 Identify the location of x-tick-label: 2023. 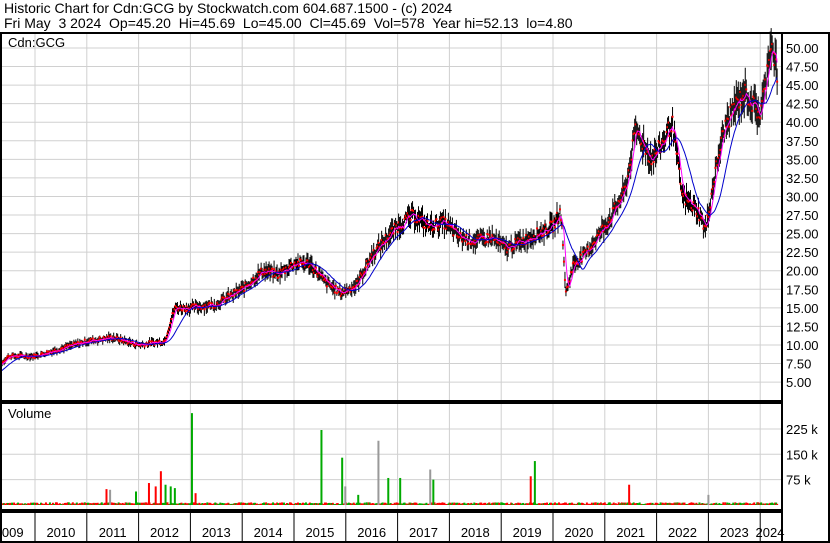
(734, 532).